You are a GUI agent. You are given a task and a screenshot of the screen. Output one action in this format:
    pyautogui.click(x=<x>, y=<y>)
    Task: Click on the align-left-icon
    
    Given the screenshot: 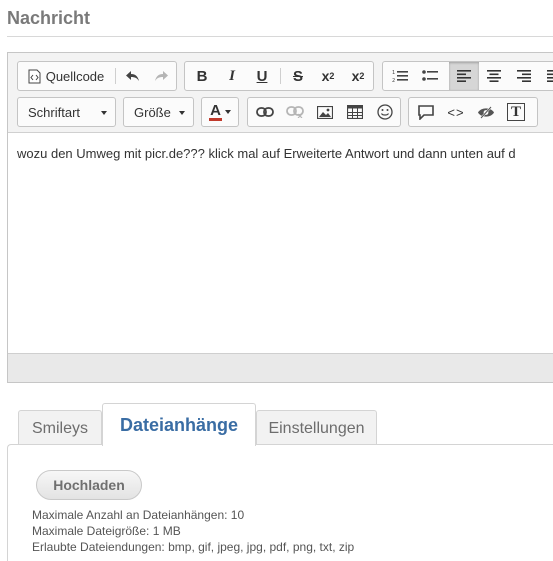 What is the action you would take?
    pyautogui.click(x=464, y=76)
    